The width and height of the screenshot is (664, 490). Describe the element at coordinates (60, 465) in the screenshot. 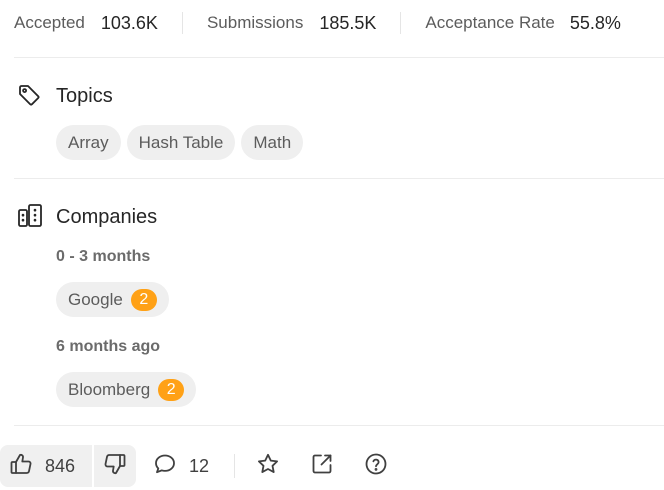

I see `like-count: 846` at that location.